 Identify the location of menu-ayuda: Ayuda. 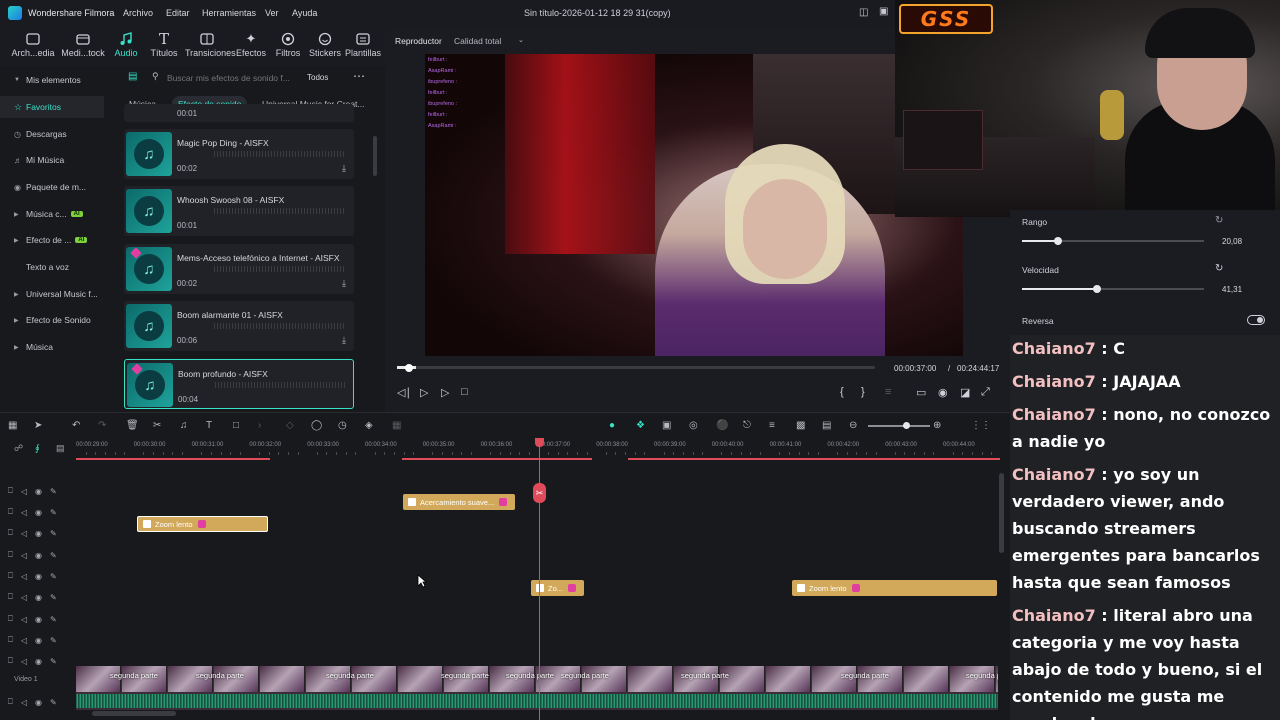
(304, 13).